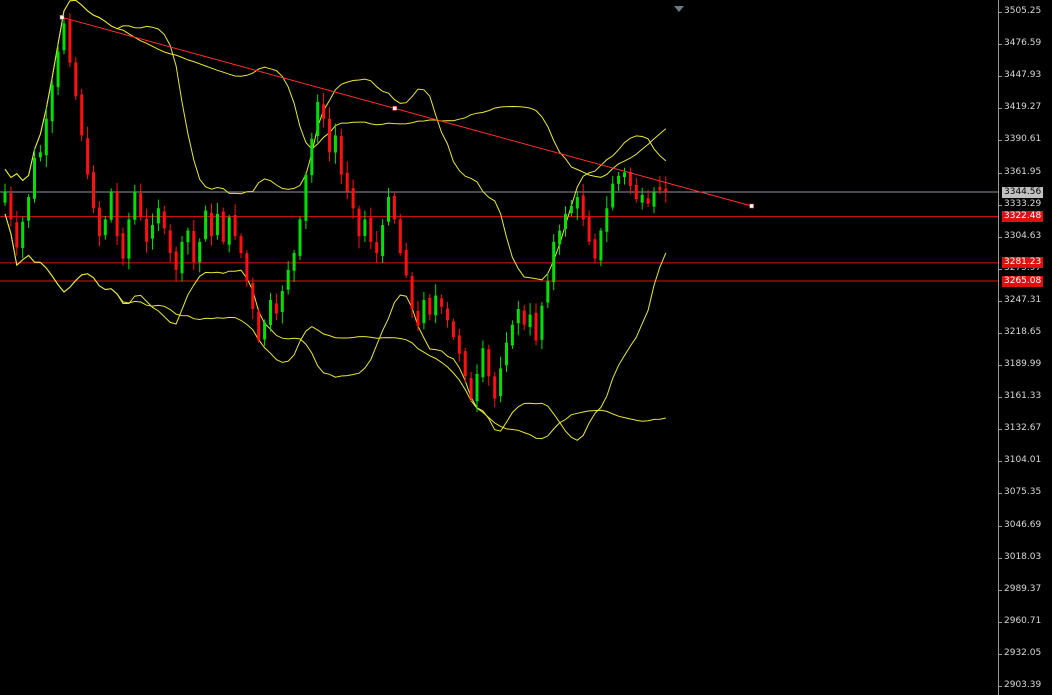  I want to click on price-tick-label: 3218.65, so click(1023, 332).